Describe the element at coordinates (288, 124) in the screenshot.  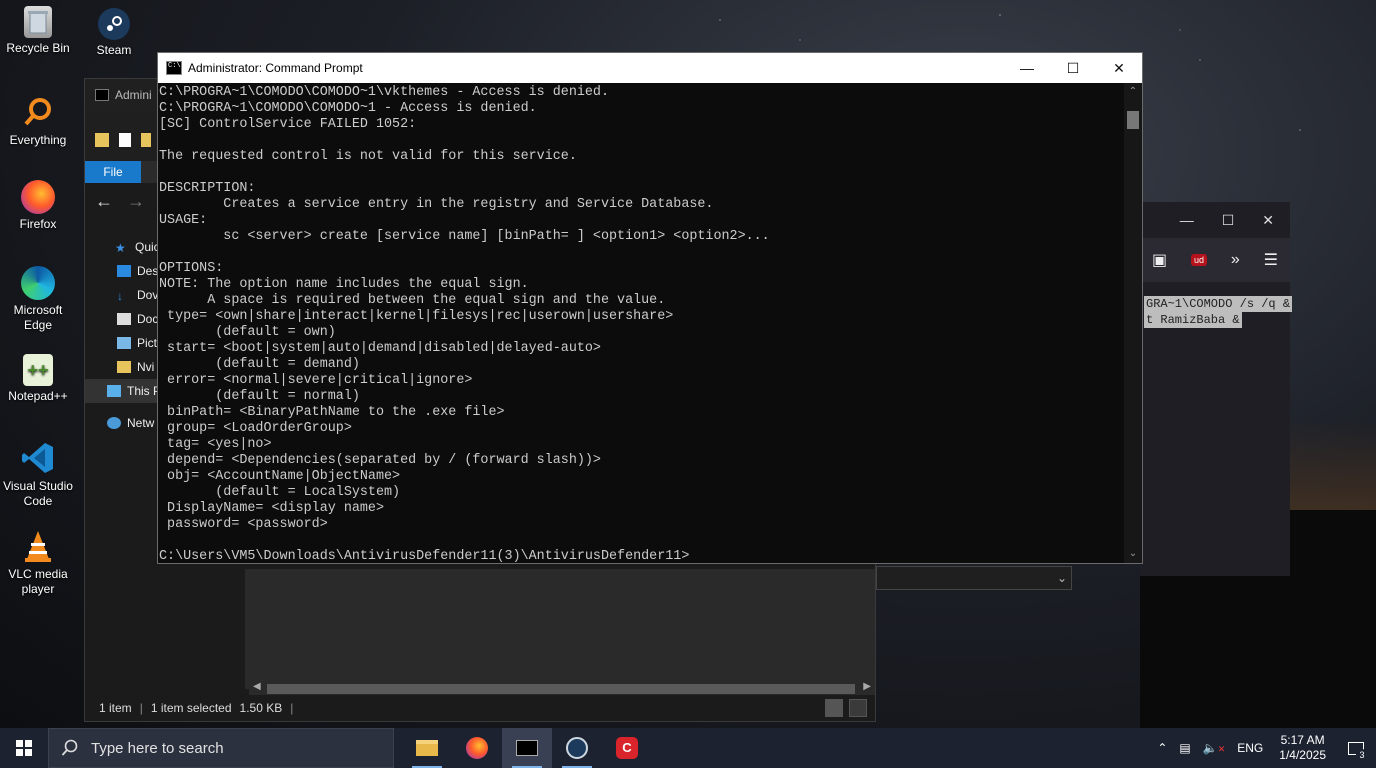
I see `console-line: [SC] ControlService FAILED 1052:` at that location.